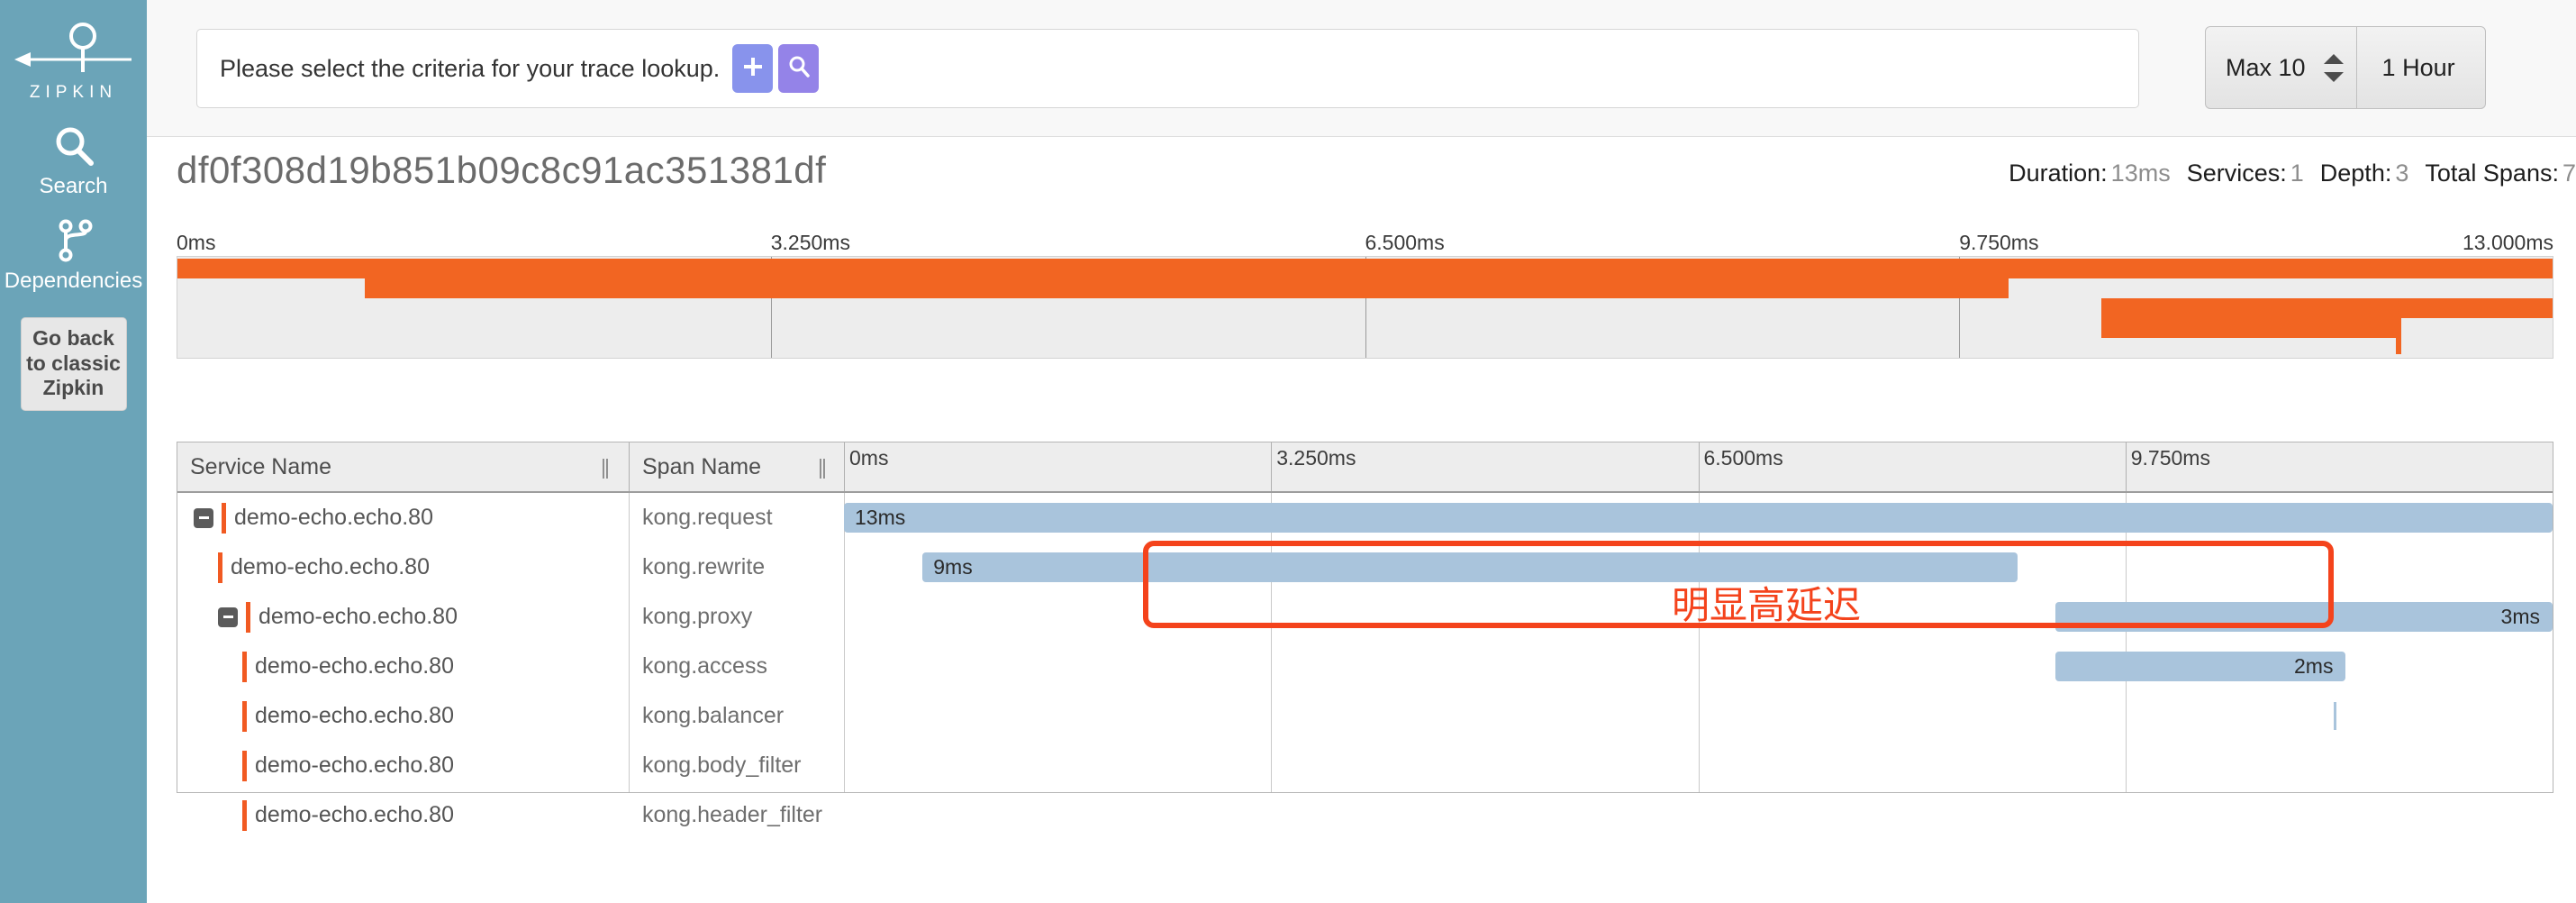 Image resolution: width=2576 pixels, height=903 pixels. What do you see at coordinates (1316, 458) in the screenshot?
I see `timeline-tick-label: 3.250ms` at bounding box center [1316, 458].